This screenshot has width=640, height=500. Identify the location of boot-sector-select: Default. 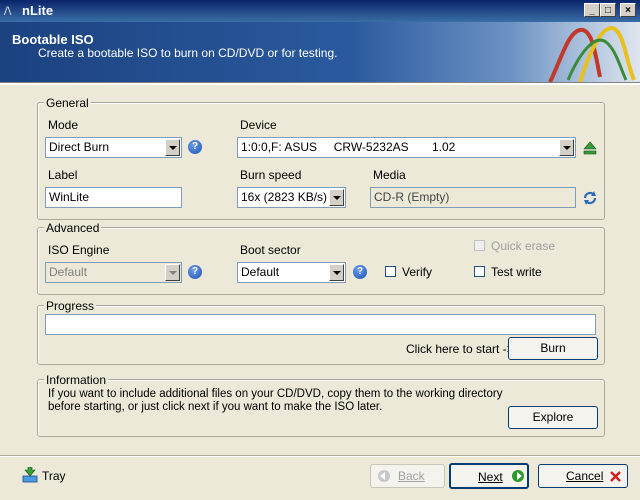
(291, 272).